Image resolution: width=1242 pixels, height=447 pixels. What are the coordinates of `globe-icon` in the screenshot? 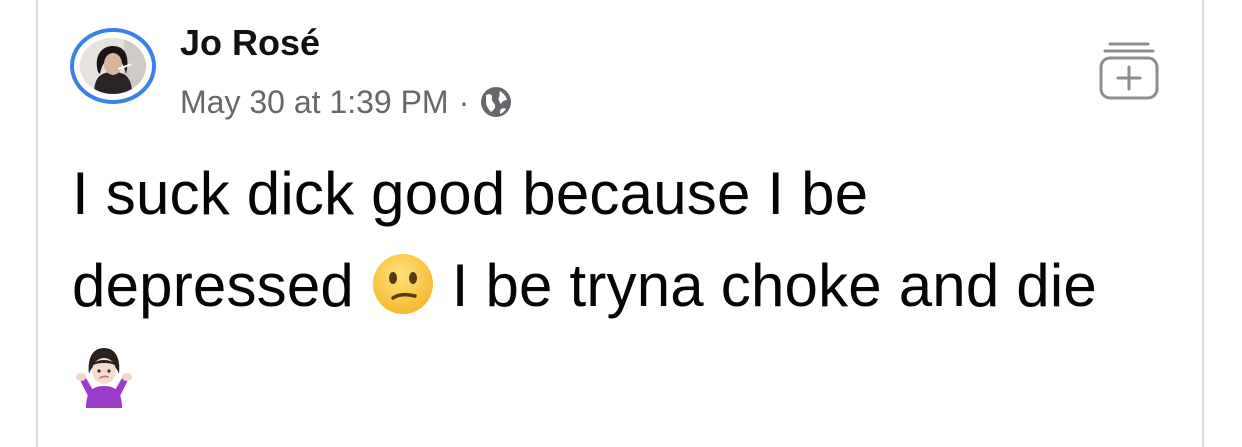 It's located at (496, 102).